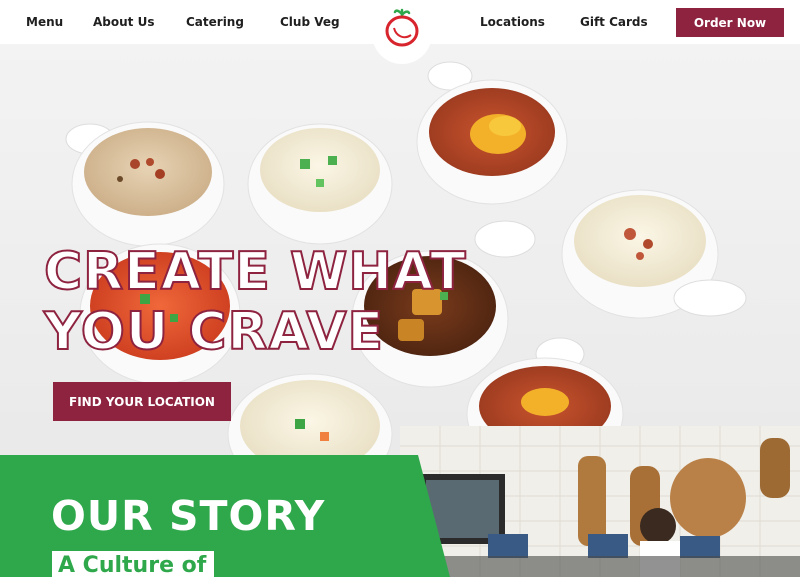 The height and width of the screenshot is (577, 800). Describe the element at coordinates (215, 22) in the screenshot. I see `nav-catering-link: Catering` at that location.